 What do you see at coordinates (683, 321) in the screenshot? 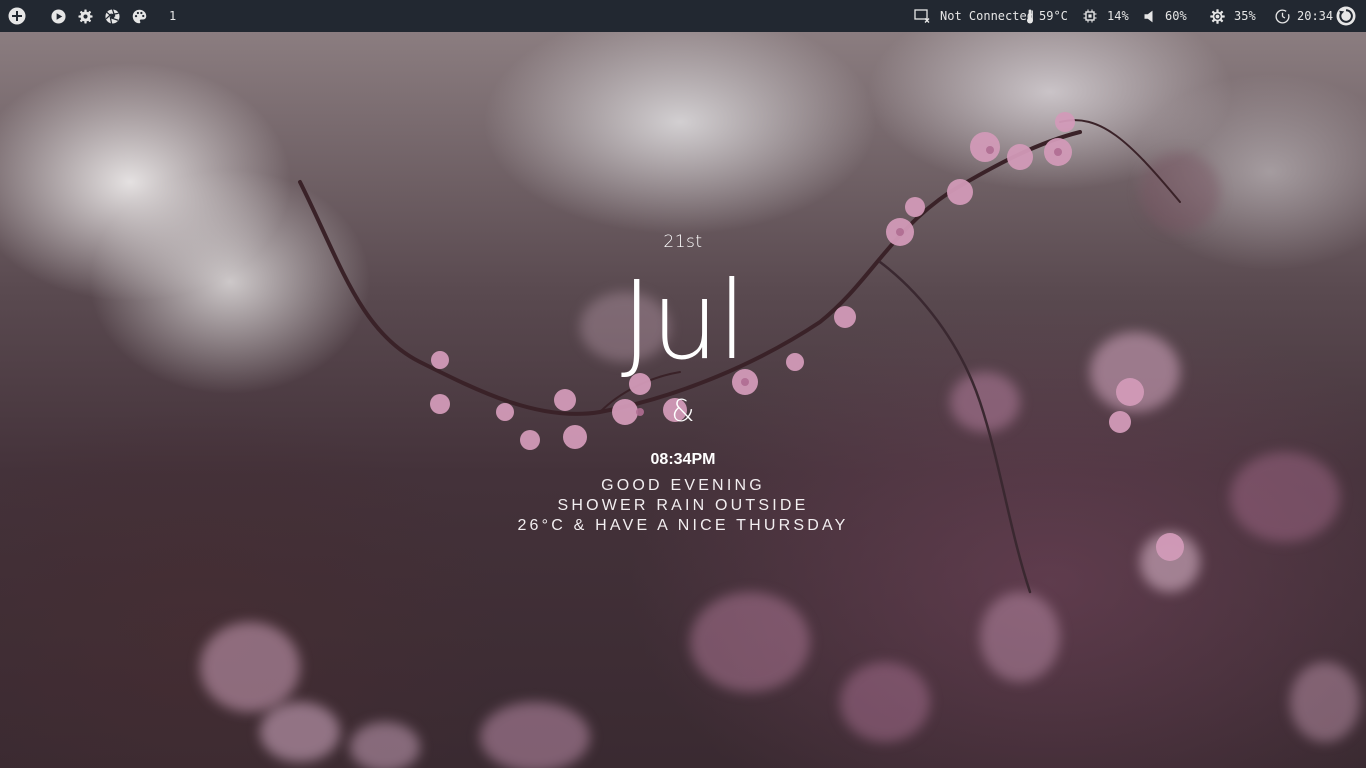
I see `month-label: Jul` at bounding box center [683, 321].